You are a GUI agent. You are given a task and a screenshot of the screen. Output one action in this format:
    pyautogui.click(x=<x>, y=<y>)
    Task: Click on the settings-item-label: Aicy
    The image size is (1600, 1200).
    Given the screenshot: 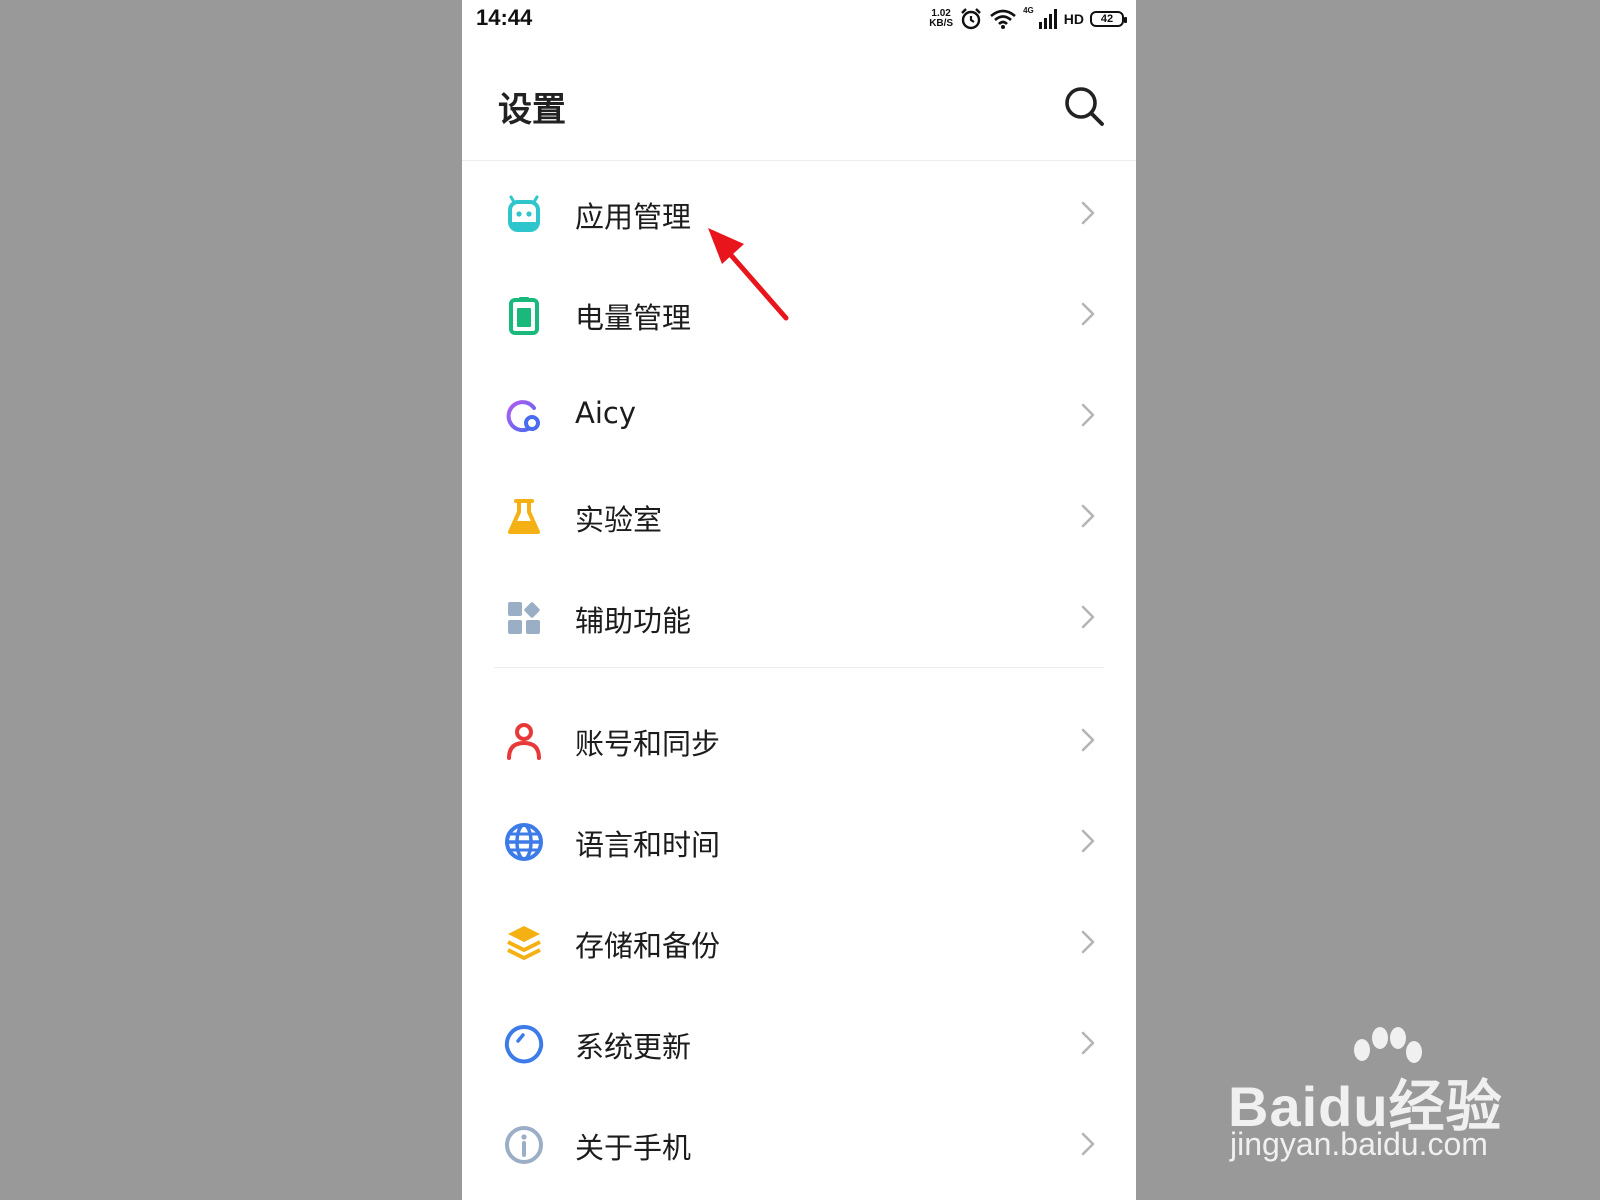 What is the action you would take?
    pyautogui.click(x=606, y=413)
    